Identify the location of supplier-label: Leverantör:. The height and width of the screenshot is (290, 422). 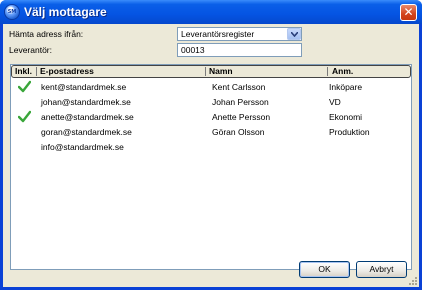
(30, 50).